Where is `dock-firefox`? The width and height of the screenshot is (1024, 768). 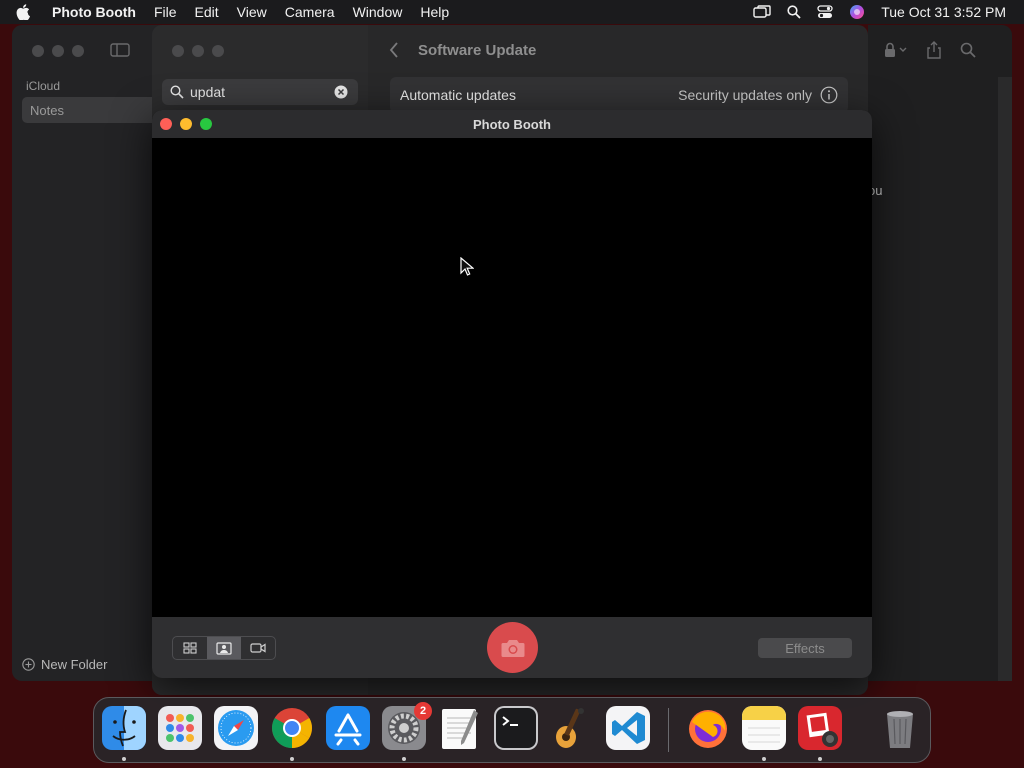 dock-firefox is located at coordinates (708, 728).